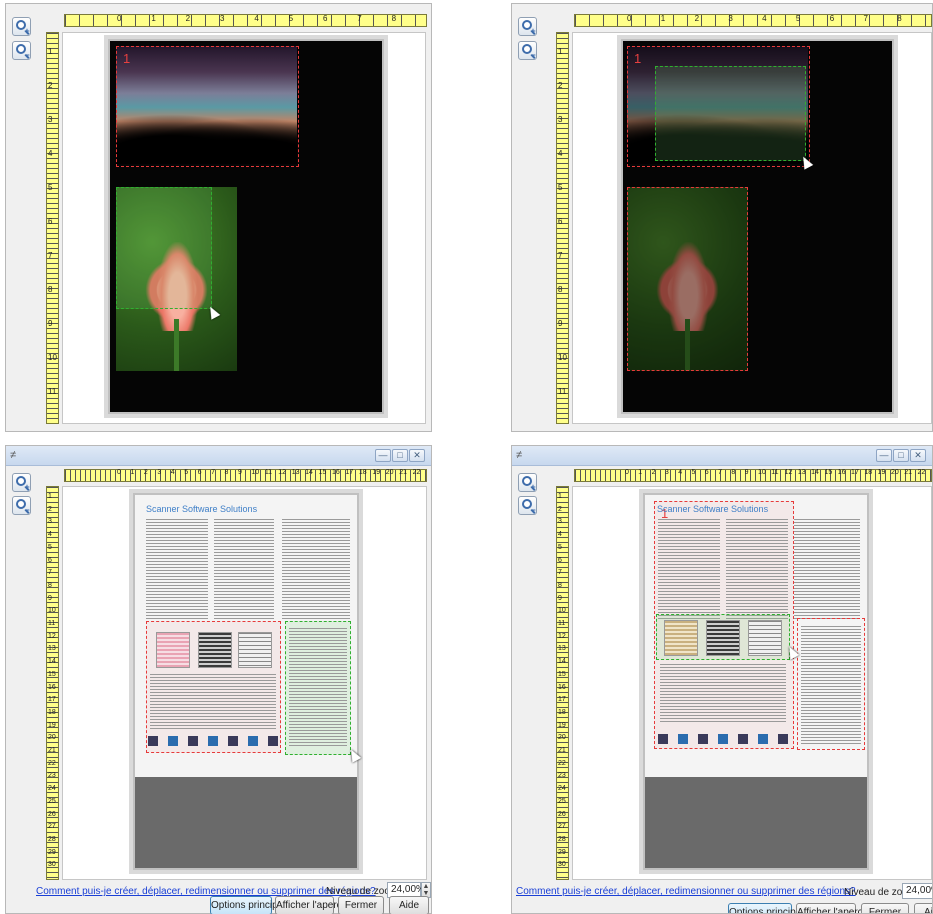  What do you see at coordinates (562, 789) in the screenshot?
I see `ruler-tick-label: 24` at bounding box center [562, 789].